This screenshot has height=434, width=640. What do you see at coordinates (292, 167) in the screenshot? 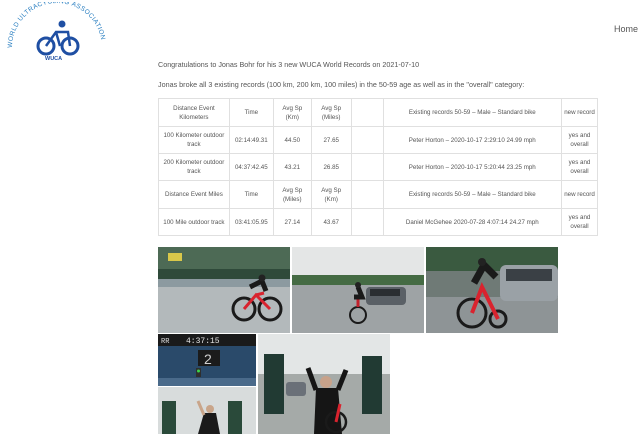
I see `cell-avg1: 43.21` at bounding box center [292, 167].